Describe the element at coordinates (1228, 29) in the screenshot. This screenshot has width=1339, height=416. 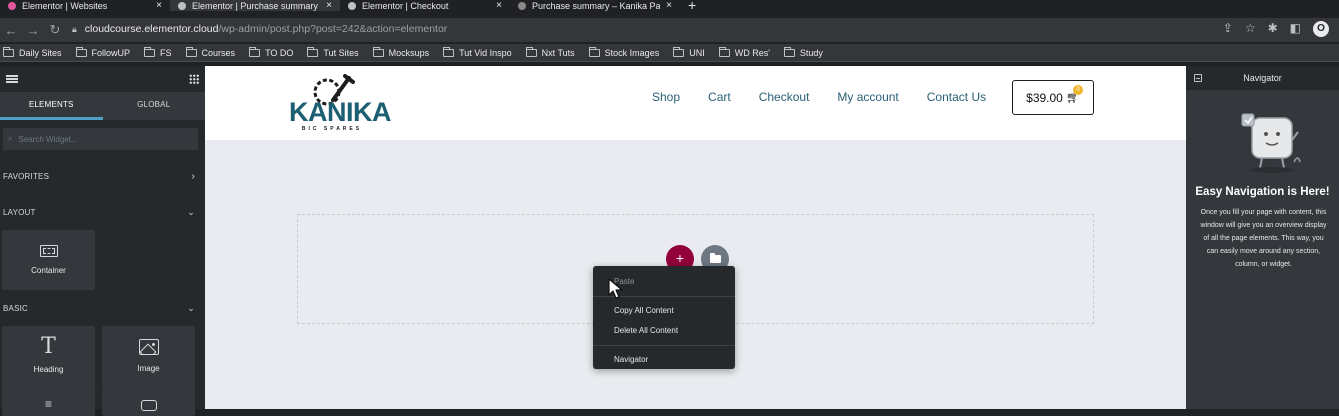
I see `share-icon: ⇪` at that location.